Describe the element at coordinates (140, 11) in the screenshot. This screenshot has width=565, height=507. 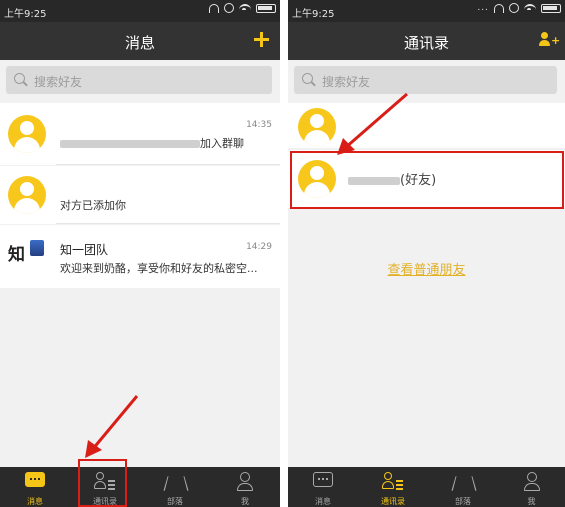
I see `status-bar: 上午9:25` at that location.